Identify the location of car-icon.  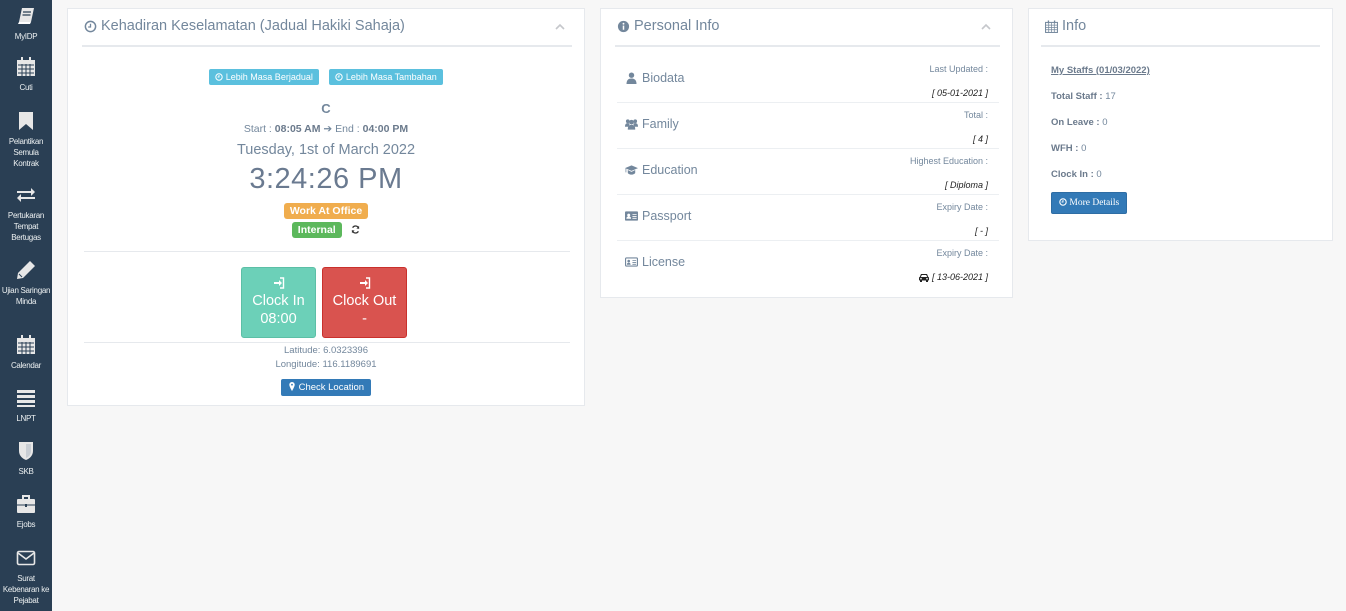
(923, 277).